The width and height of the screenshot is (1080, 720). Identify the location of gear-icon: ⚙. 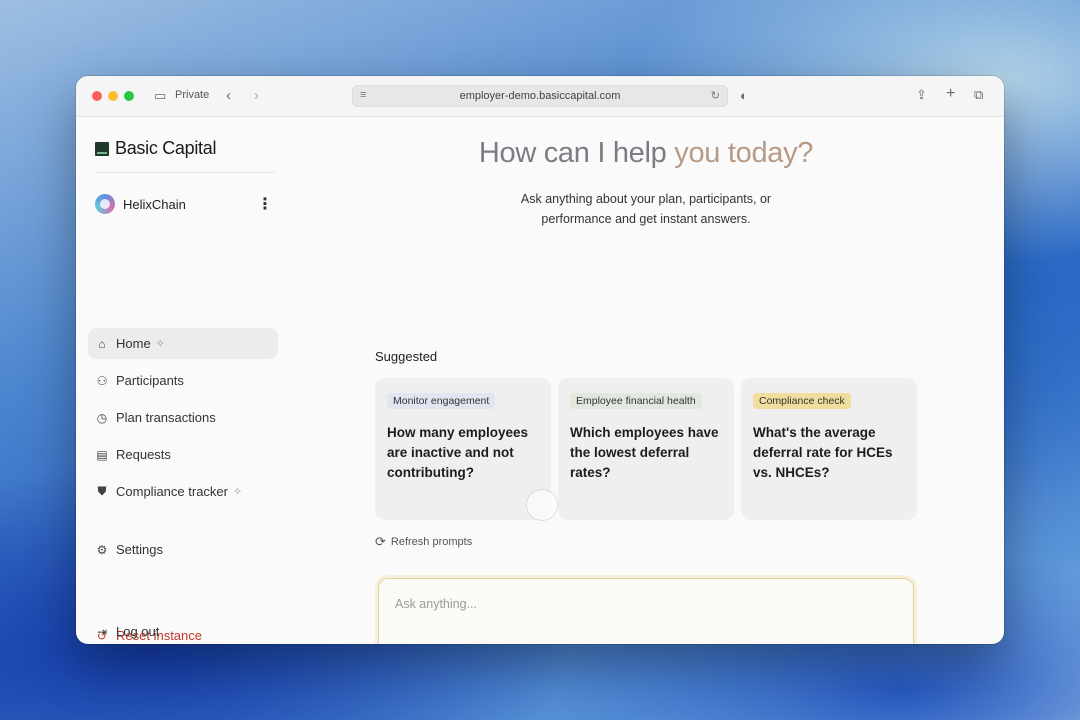
(102, 549).